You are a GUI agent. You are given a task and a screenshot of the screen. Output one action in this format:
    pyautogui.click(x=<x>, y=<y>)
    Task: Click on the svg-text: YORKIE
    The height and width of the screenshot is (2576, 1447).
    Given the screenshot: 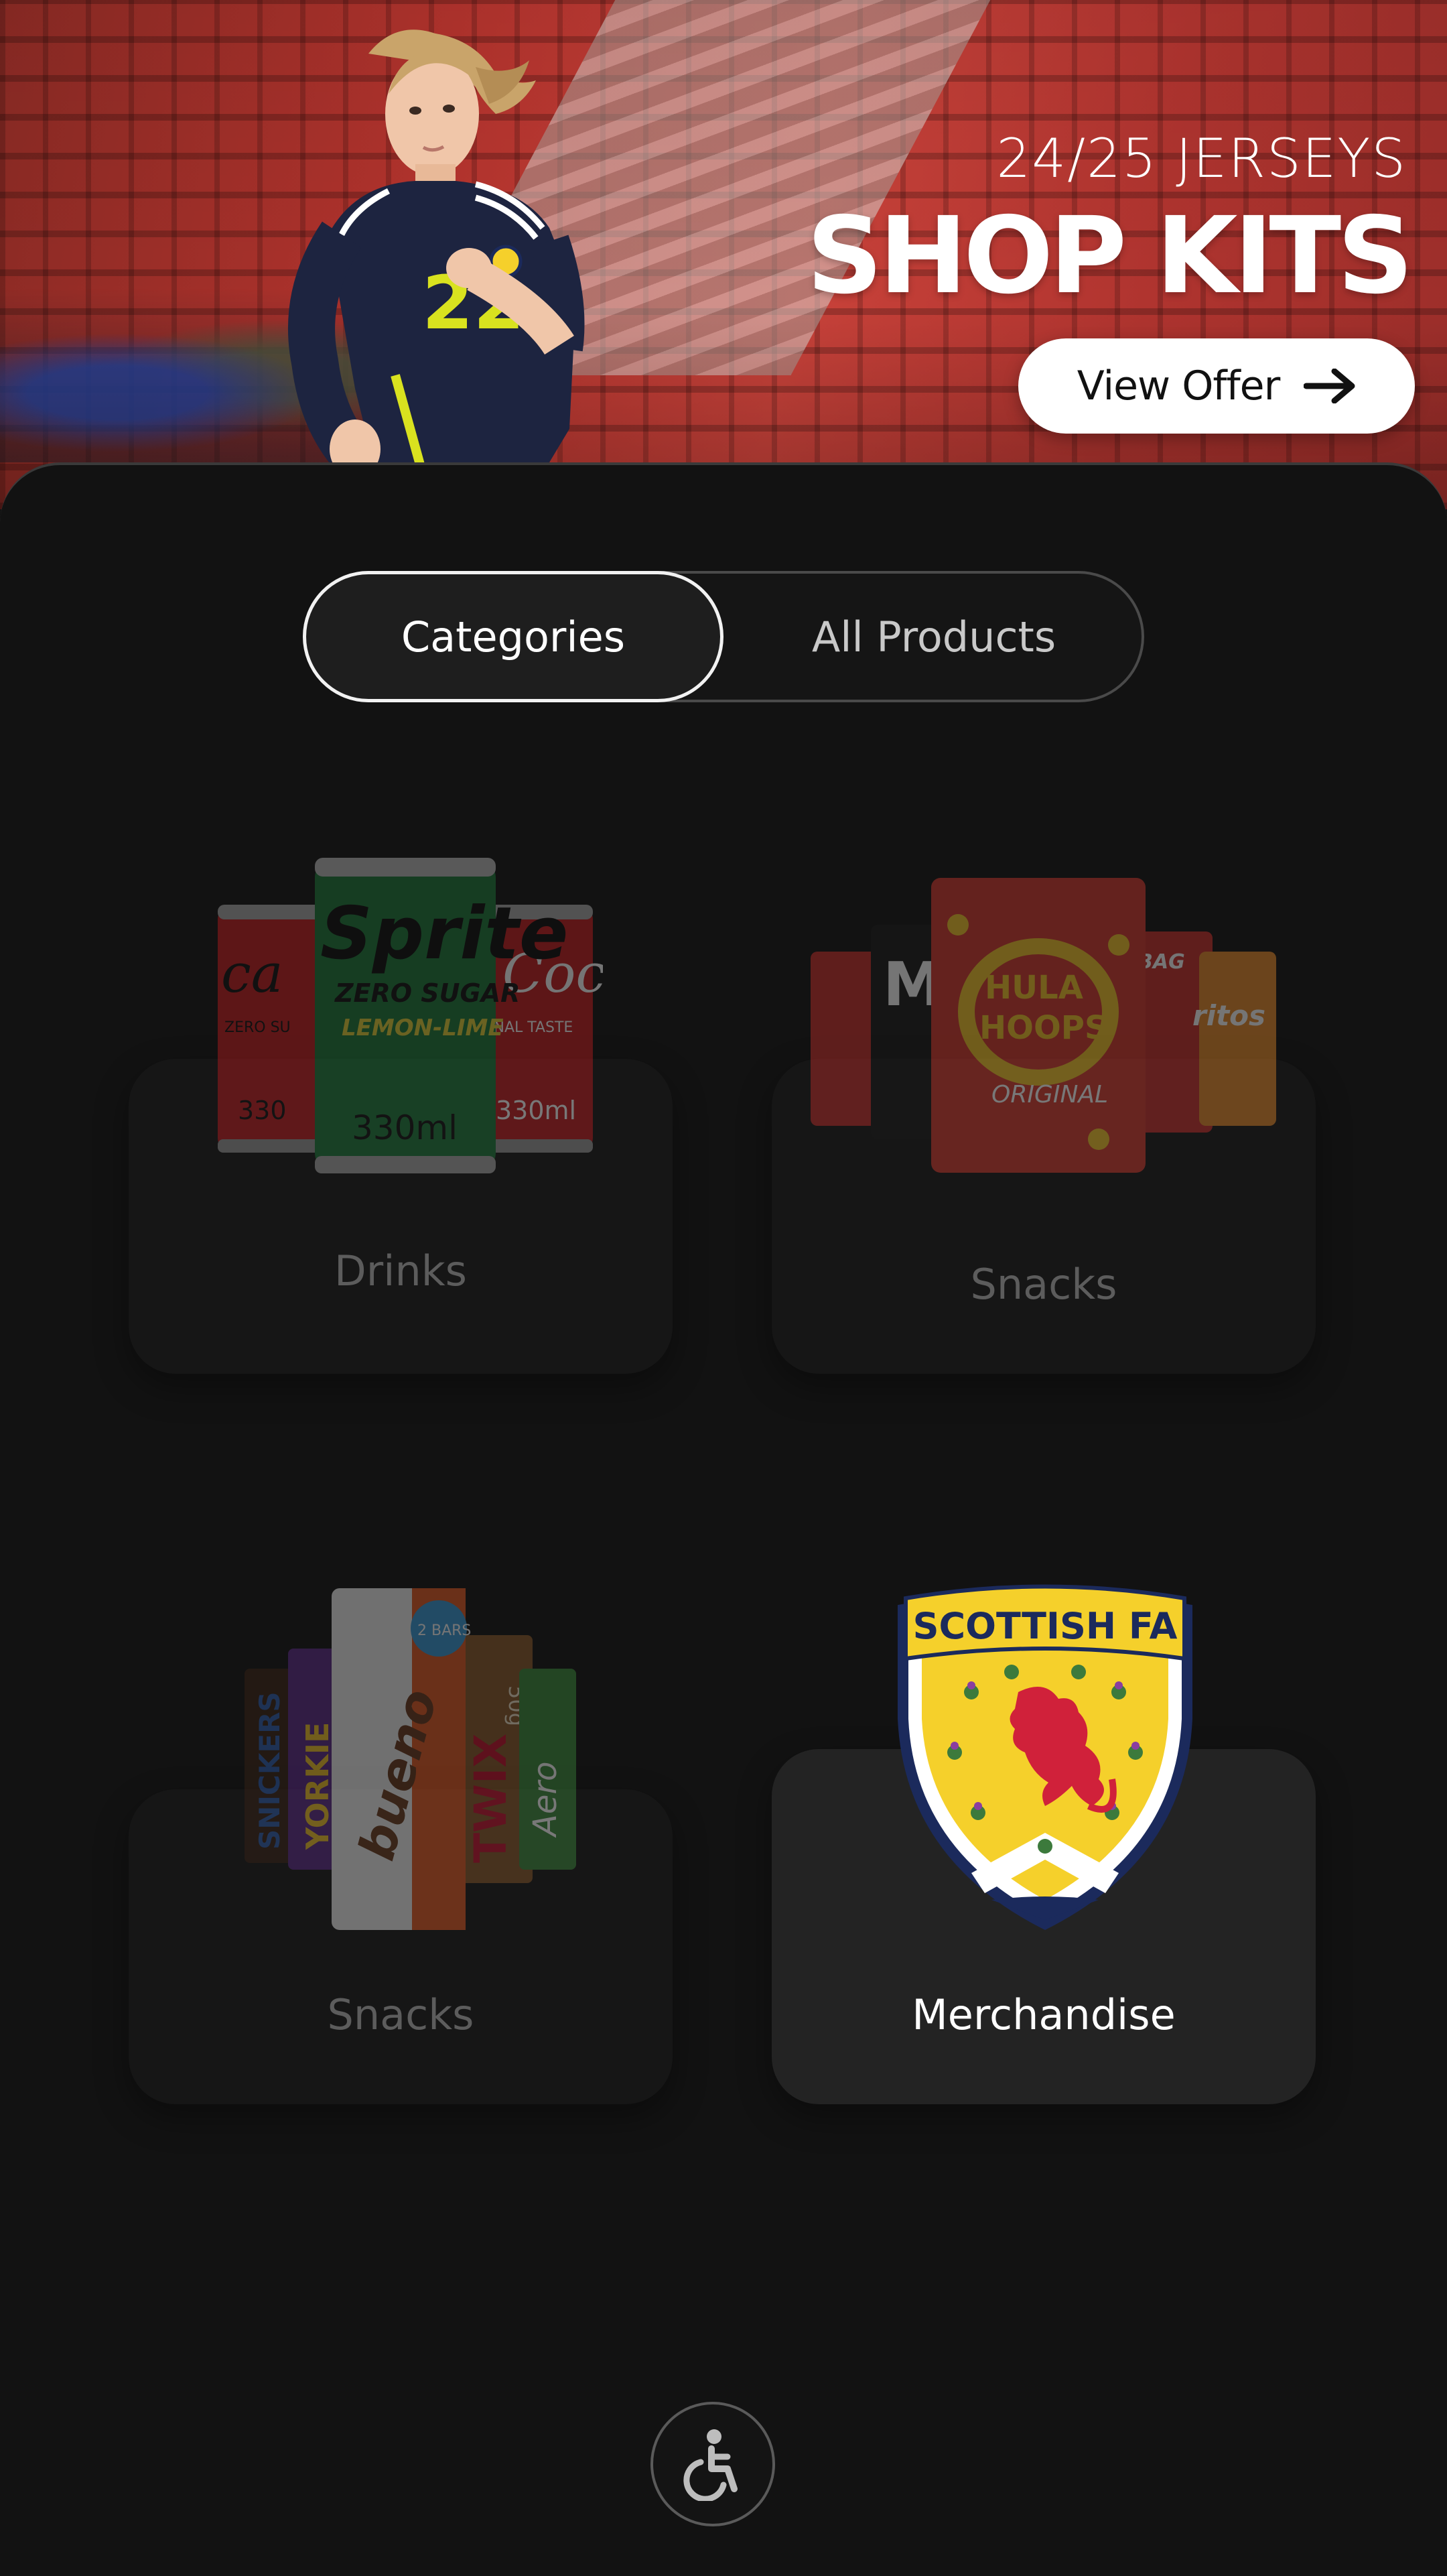 What is the action you would take?
    pyautogui.click(x=318, y=1786)
    